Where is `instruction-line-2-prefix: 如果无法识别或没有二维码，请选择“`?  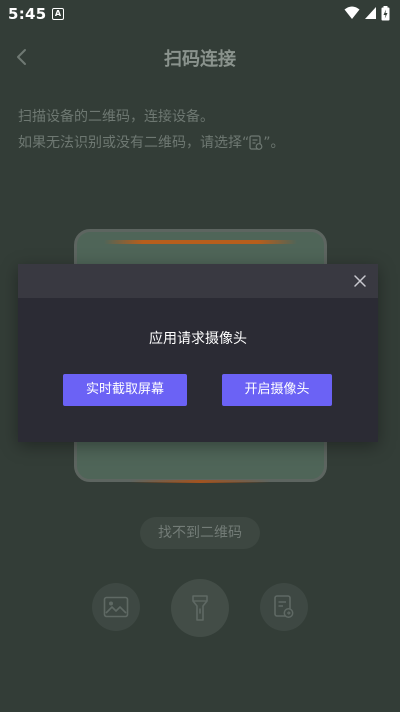 instruction-line-2-prefix: 如果无法识别或没有二维码，请选择“ is located at coordinates (134, 143).